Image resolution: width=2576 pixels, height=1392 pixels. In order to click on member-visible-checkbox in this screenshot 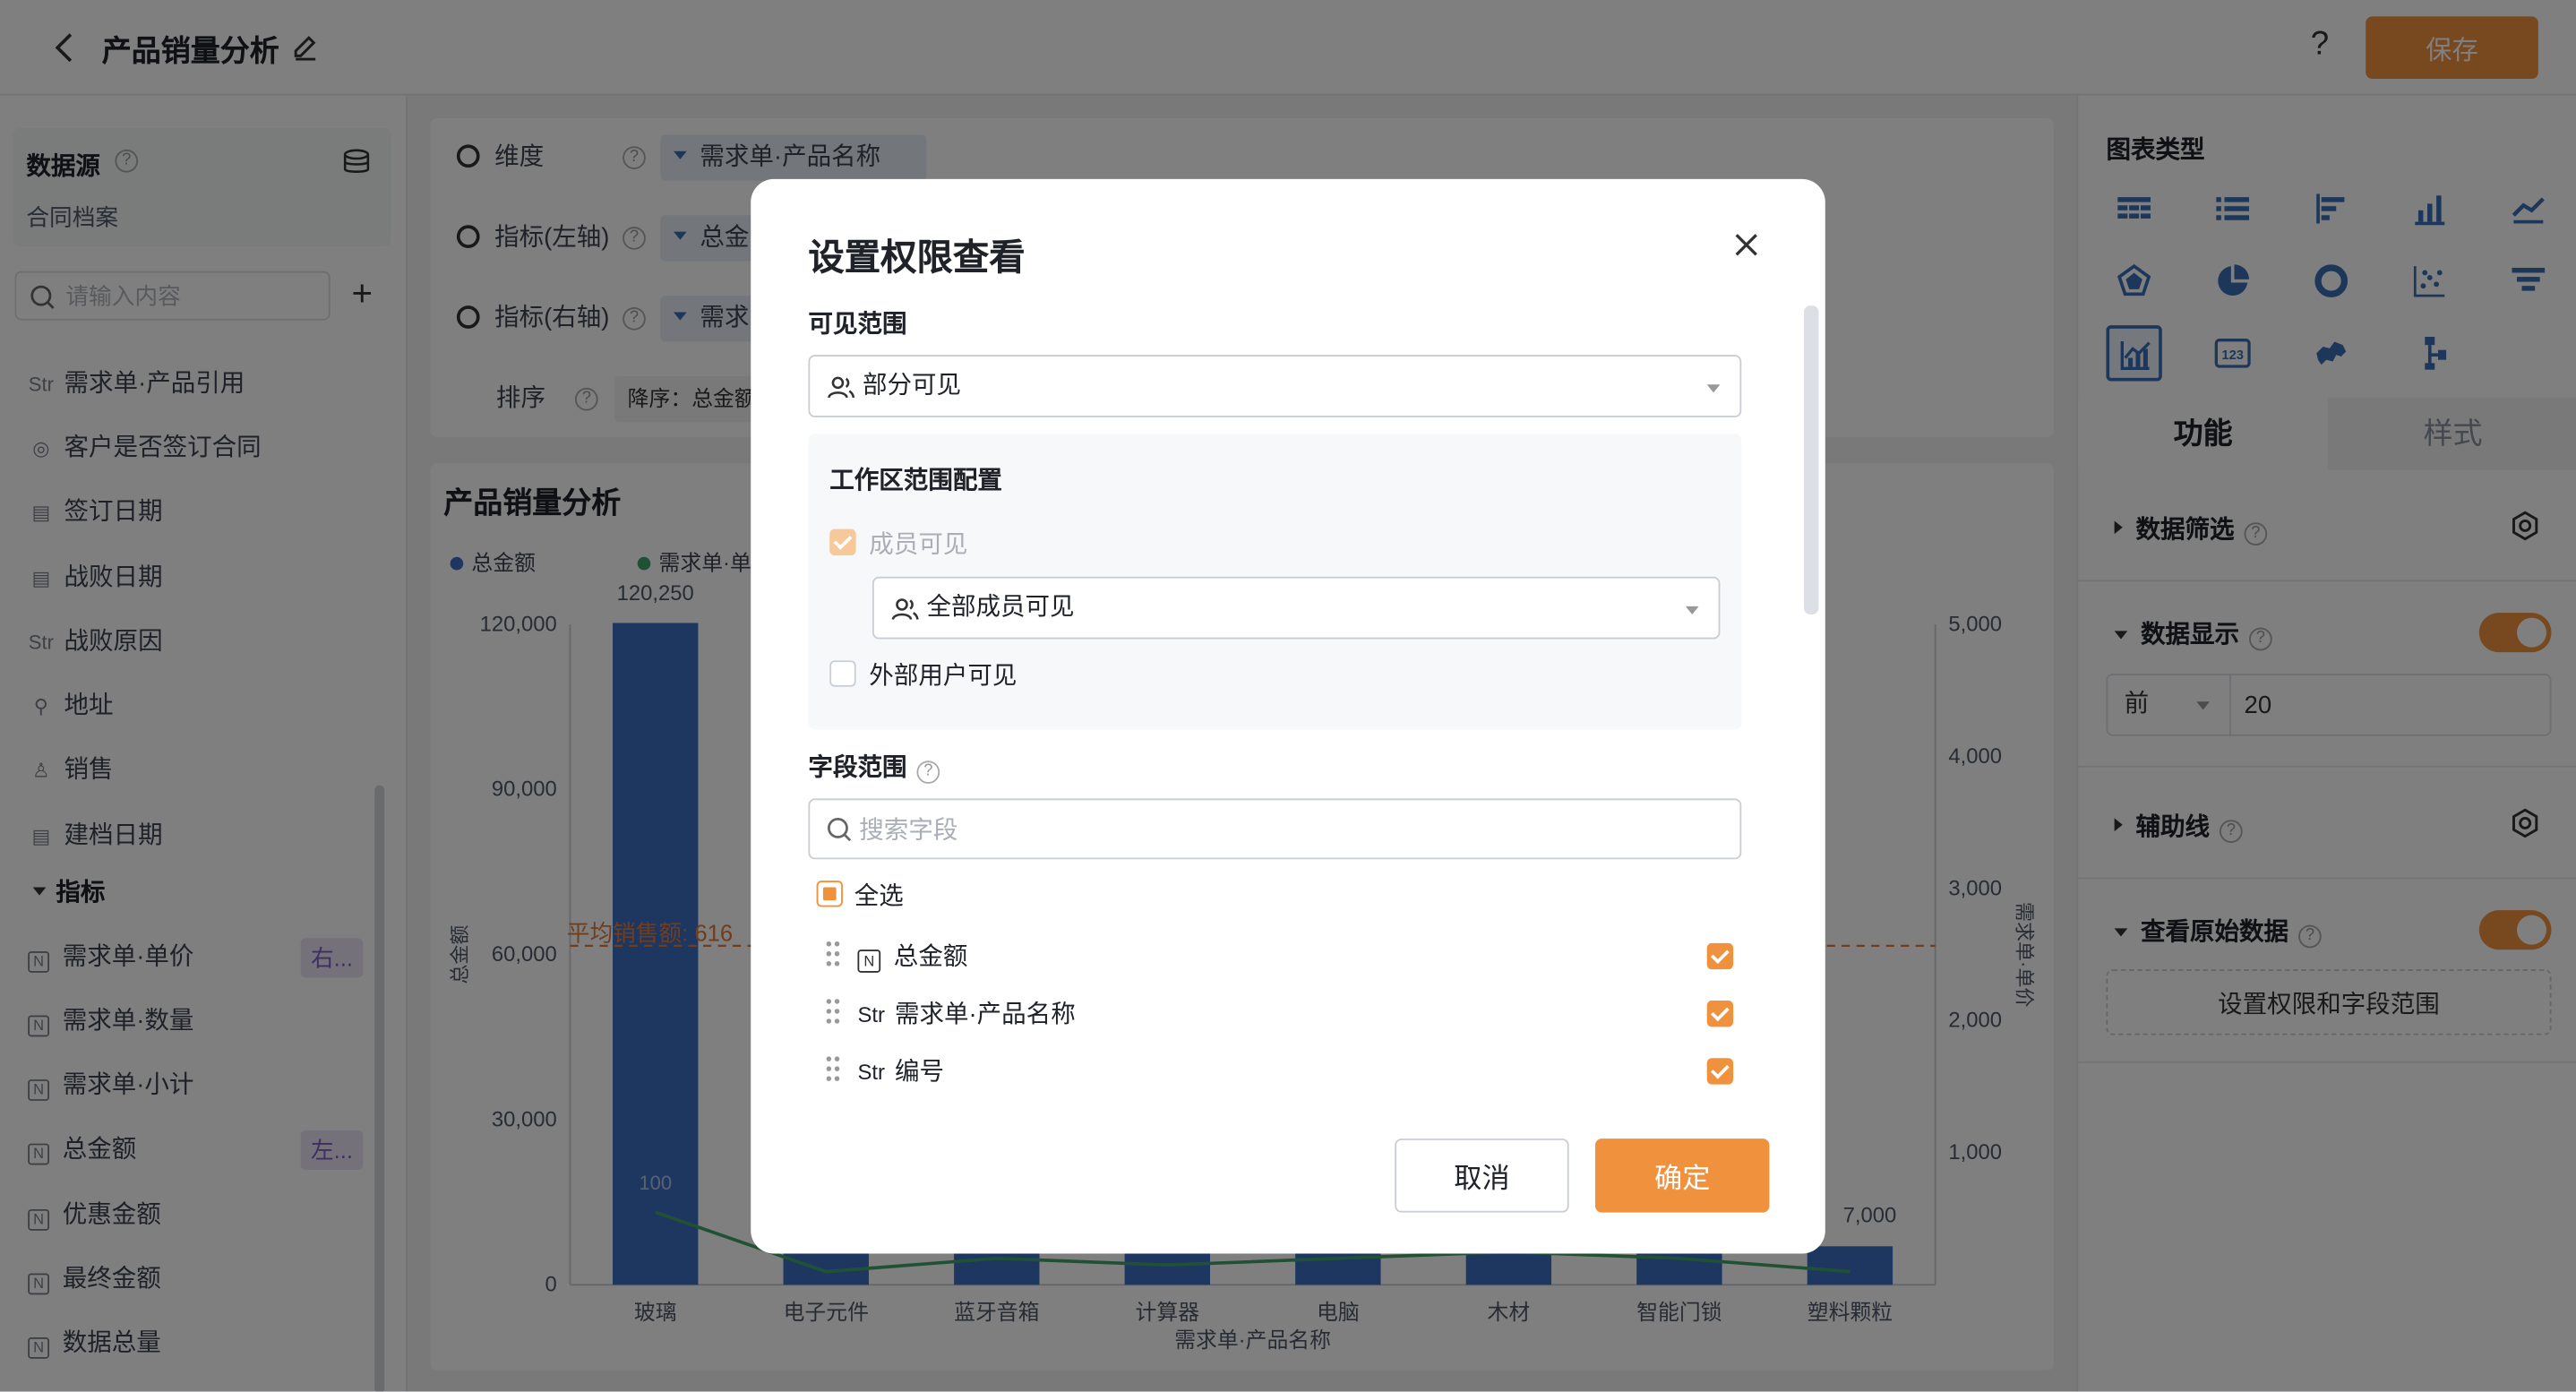, I will do `click(842, 541)`.